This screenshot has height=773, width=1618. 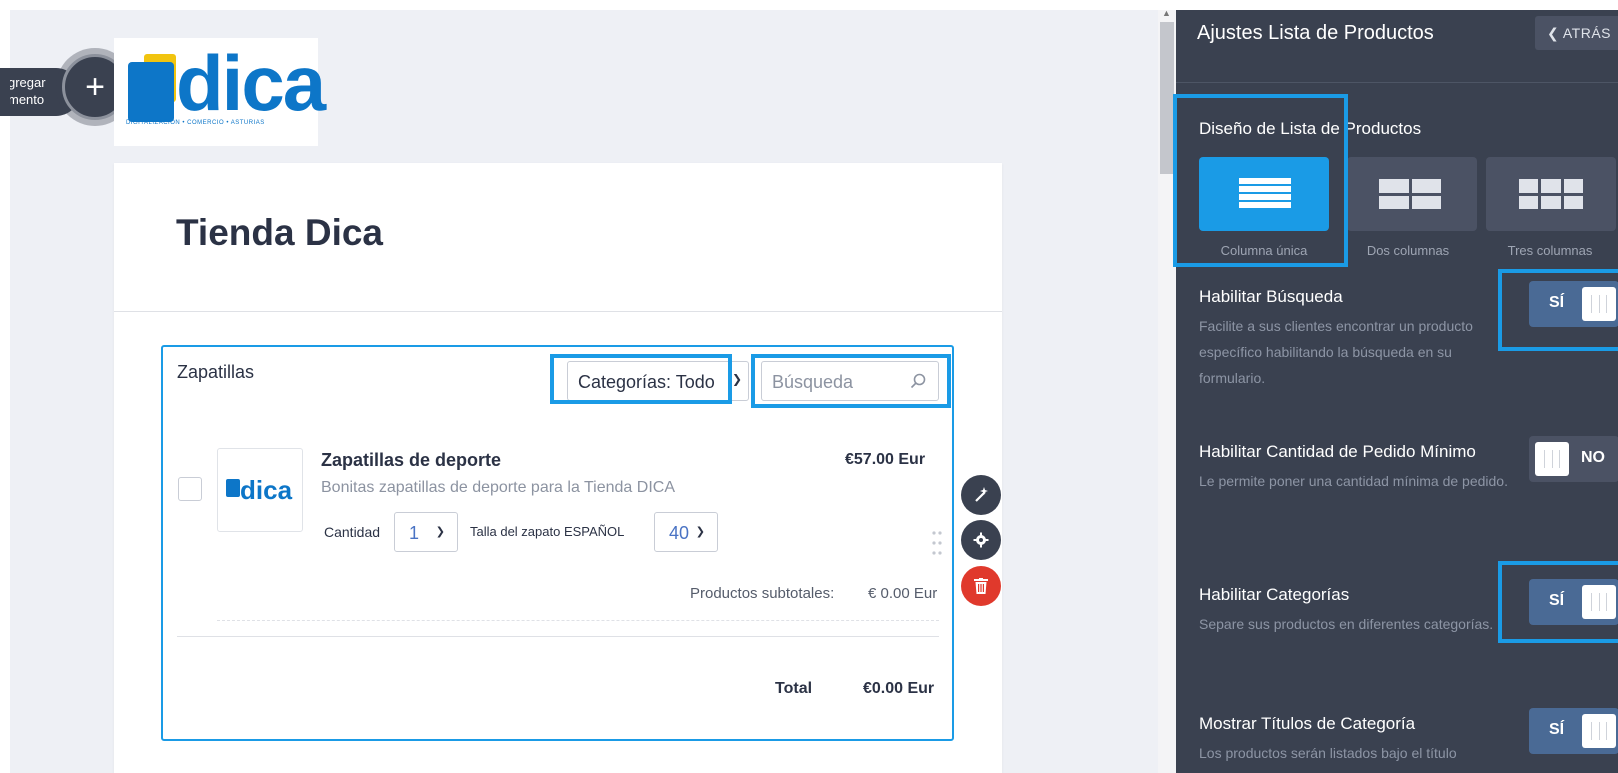 What do you see at coordinates (426, 532) in the screenshot?
I see `quantity-select: 1 ❯` at bounding box center [426, 532].